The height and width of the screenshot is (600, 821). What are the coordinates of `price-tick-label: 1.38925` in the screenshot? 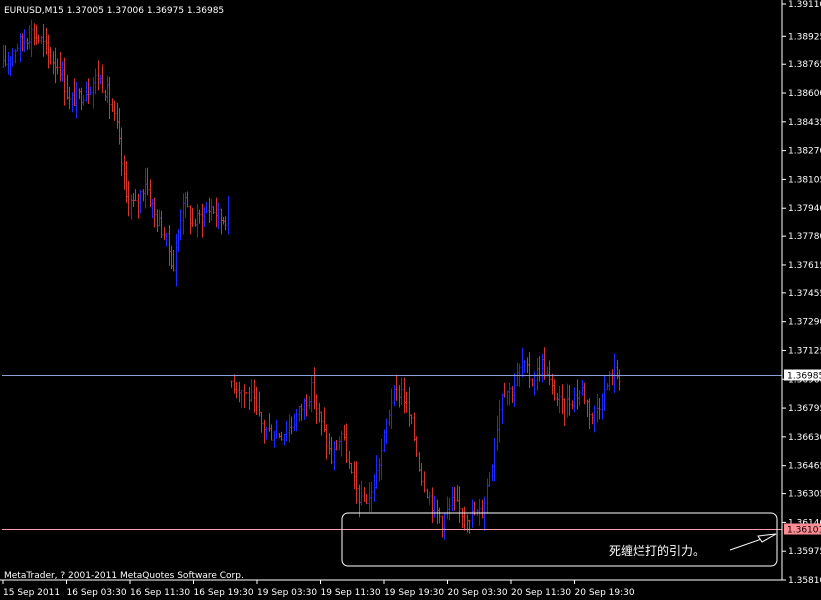 It's located at (804, 37).